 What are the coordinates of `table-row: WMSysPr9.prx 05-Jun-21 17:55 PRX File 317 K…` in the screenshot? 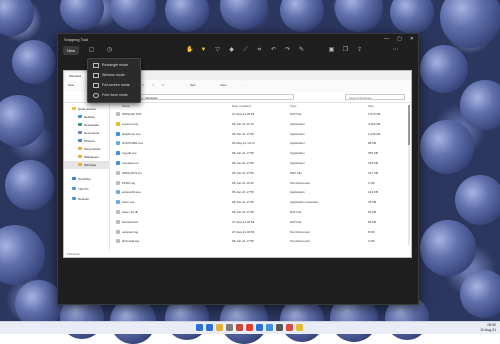 It's located at (257, 173).